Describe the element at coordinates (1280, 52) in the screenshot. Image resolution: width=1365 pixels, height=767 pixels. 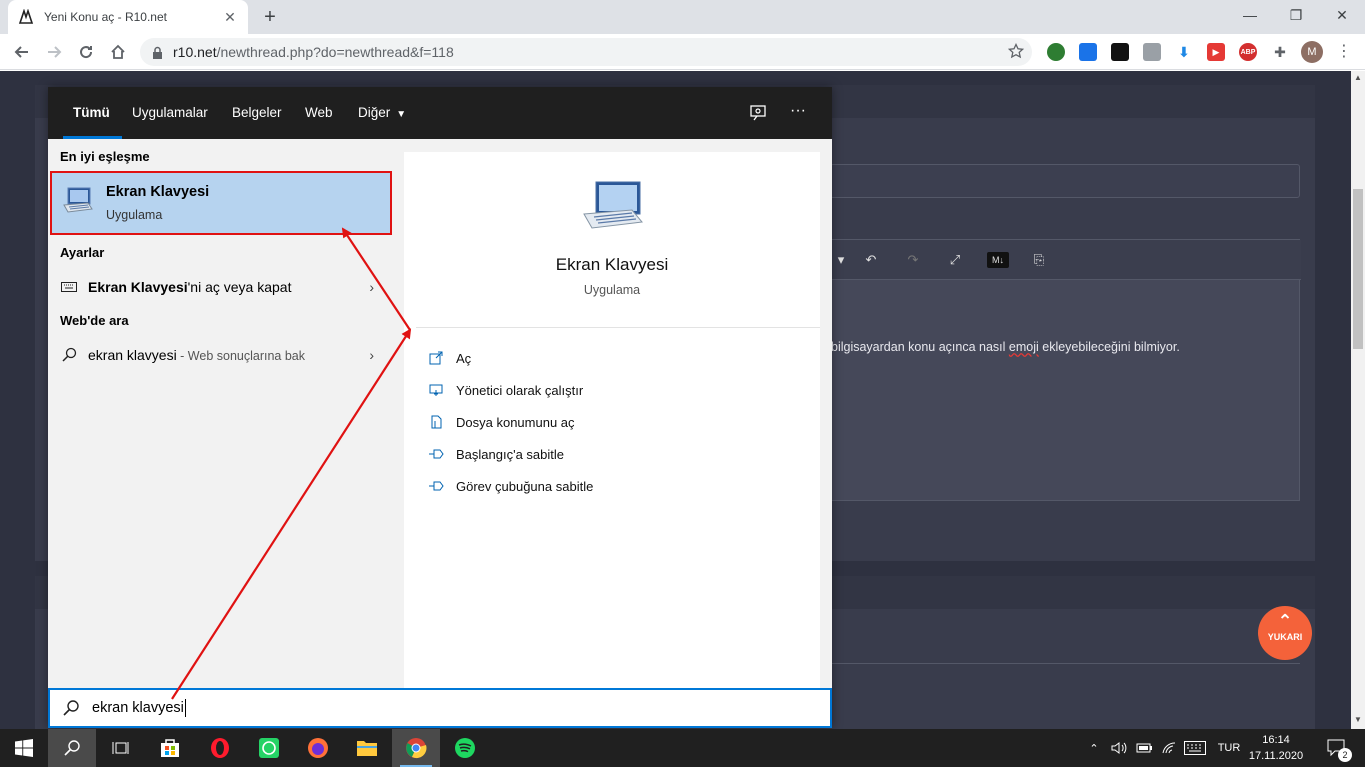
I see `extensions-puzzle-icon: ✚` at that location.